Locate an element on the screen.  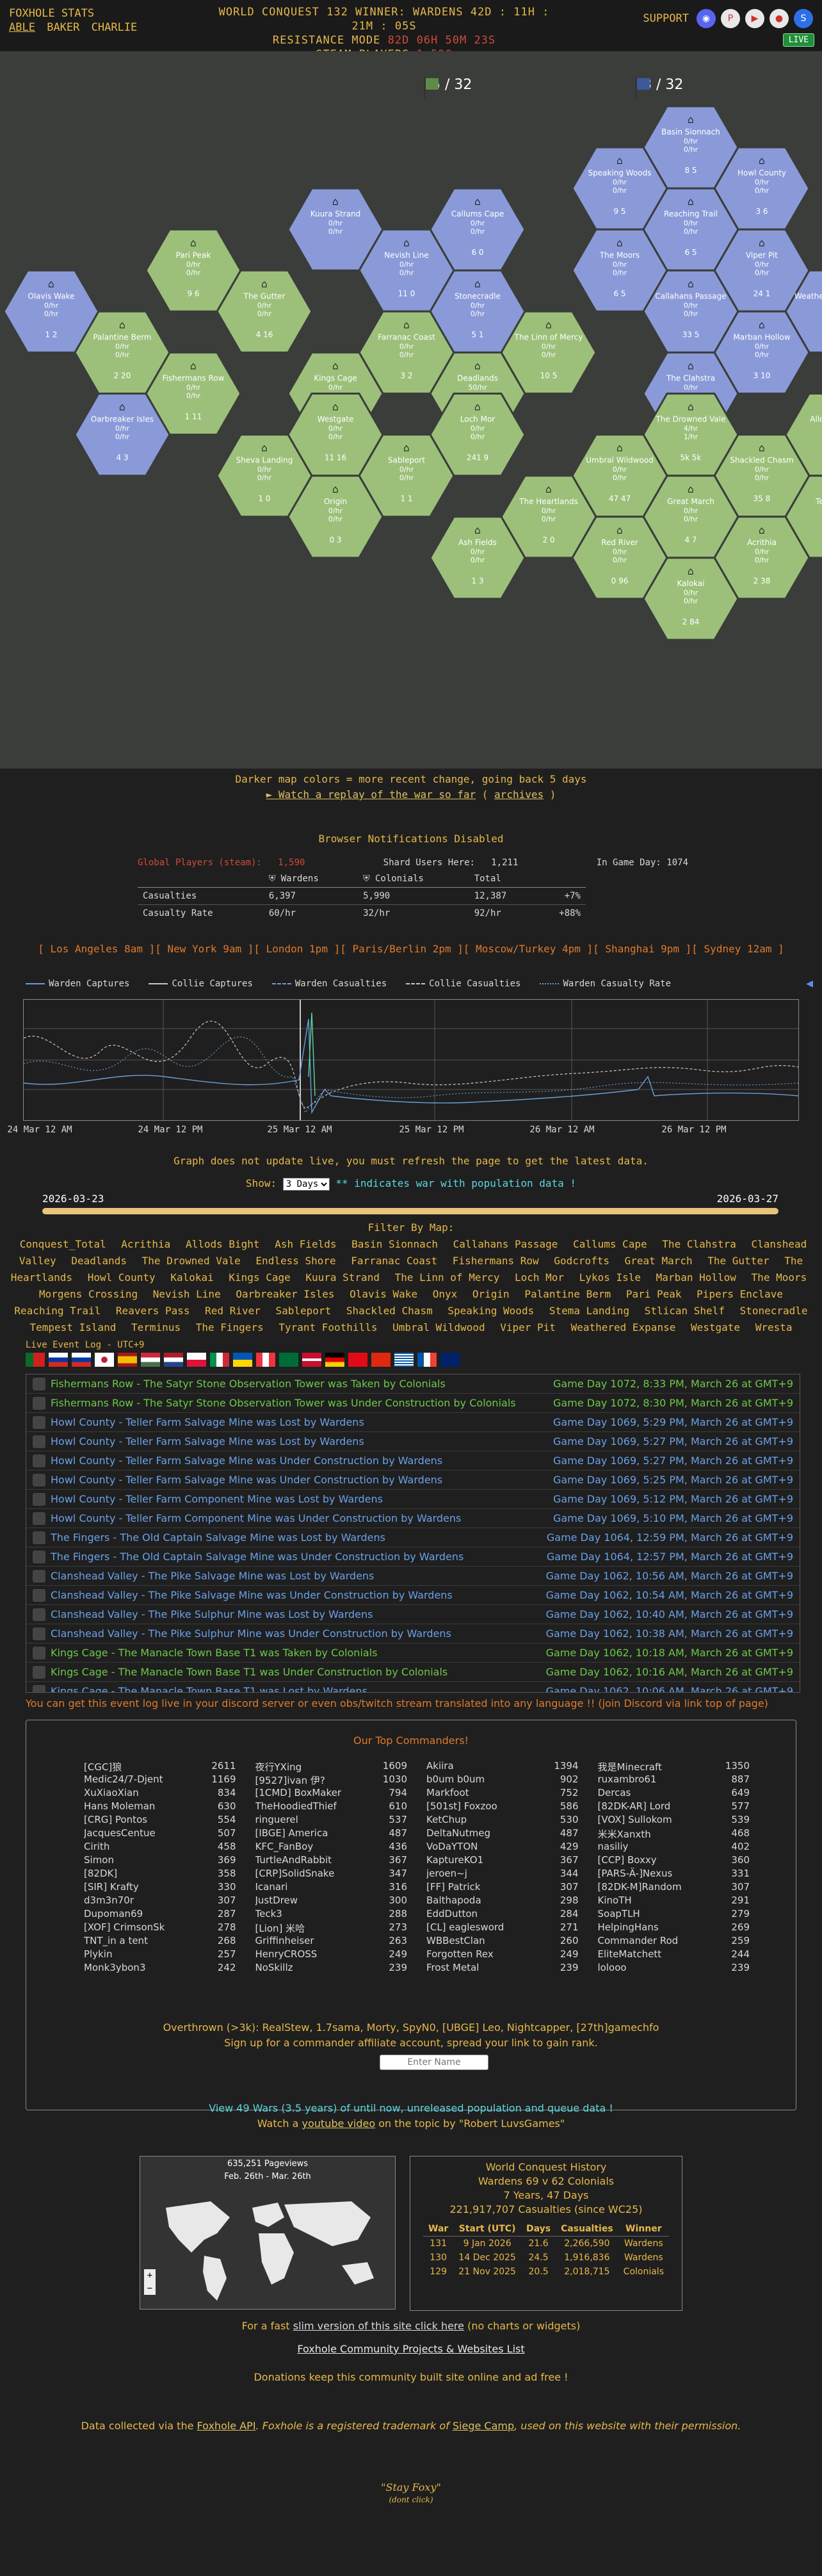
flag-tr-icon is located at coordinates (358, 1360).